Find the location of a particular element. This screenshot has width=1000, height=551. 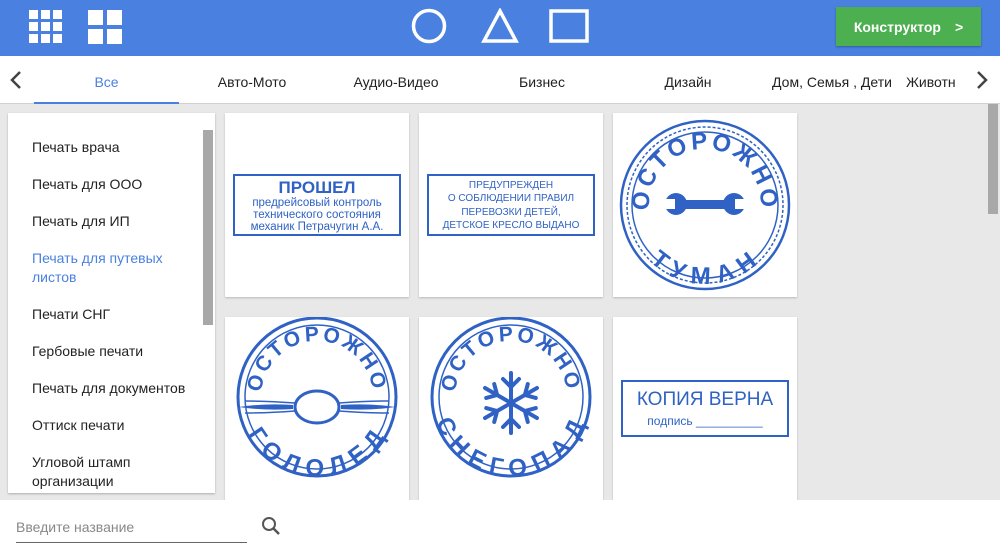

dashboard-icon is located at coordinates (105, 27).